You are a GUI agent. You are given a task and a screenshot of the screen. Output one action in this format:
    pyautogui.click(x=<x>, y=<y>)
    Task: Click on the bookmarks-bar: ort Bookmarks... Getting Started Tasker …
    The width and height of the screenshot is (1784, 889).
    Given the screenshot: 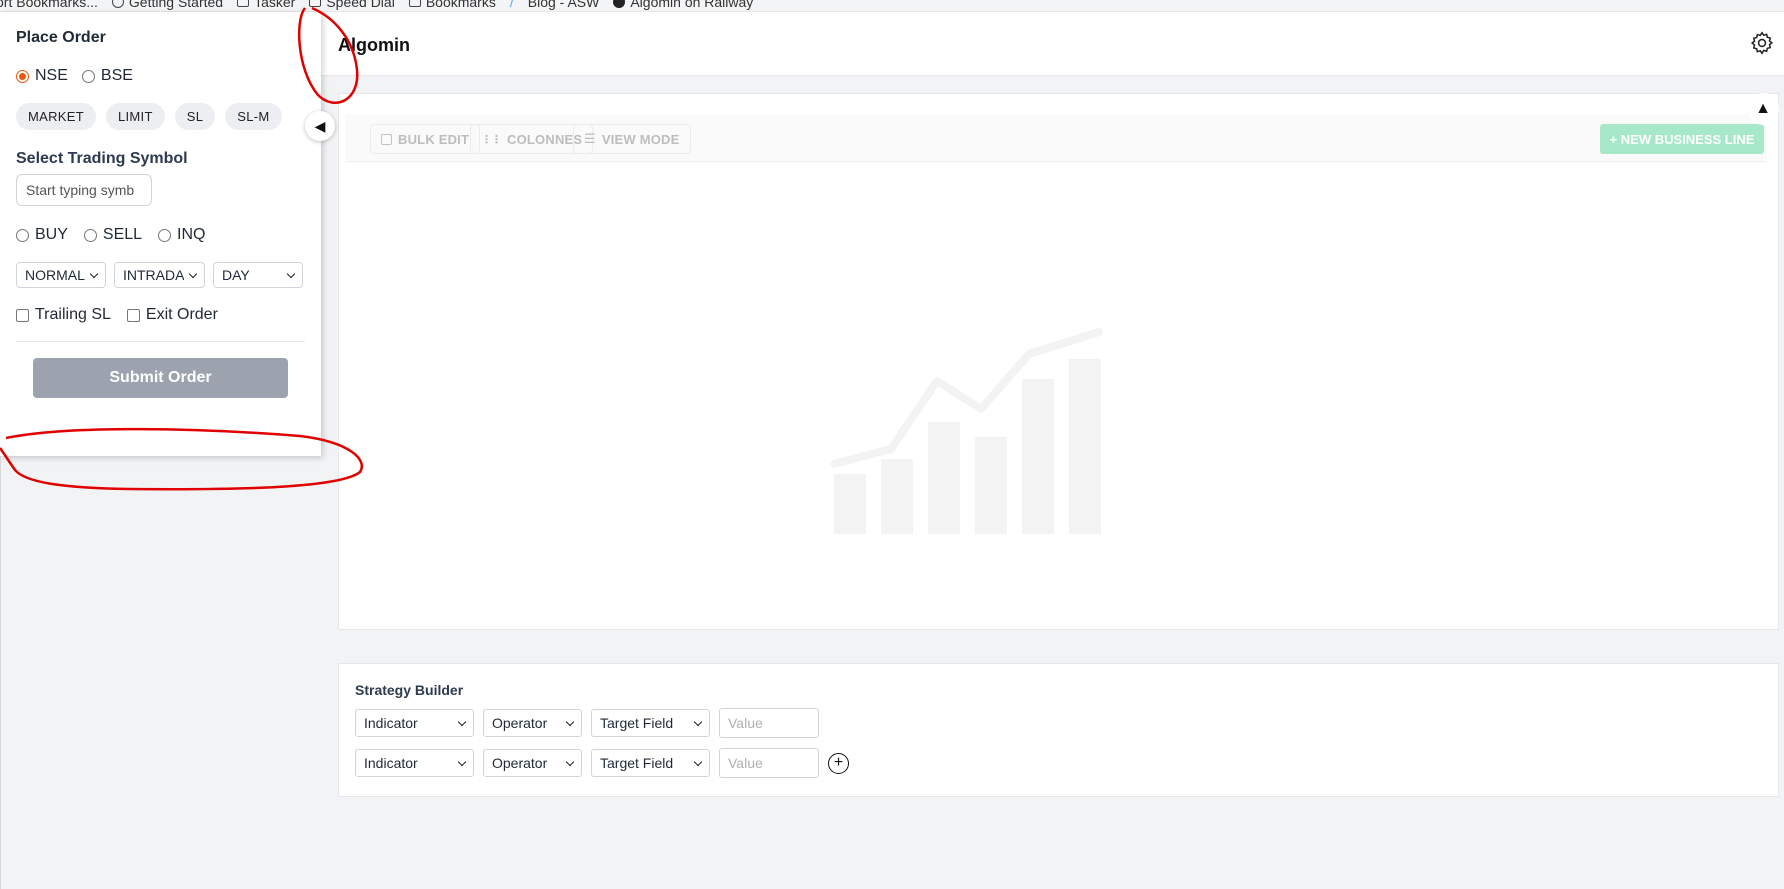 What is the action you would take?
    pyautogui.click(x=892, y=6)
    